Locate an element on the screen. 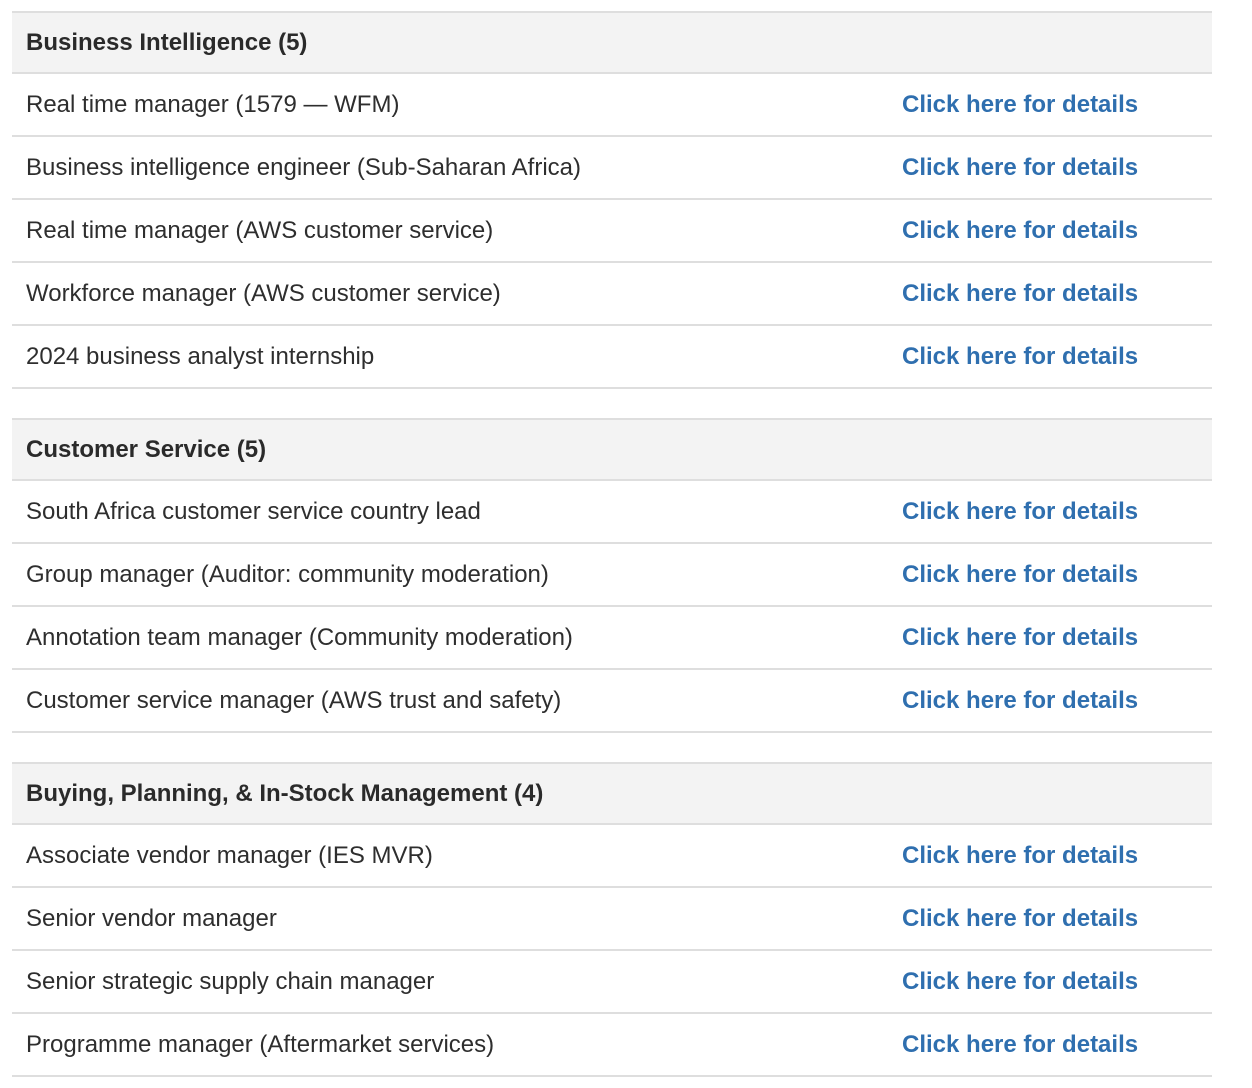 This screenshot has height=1088, width=1252. group-header: Business Intelligence (5) is located at coordinates (612, 42).